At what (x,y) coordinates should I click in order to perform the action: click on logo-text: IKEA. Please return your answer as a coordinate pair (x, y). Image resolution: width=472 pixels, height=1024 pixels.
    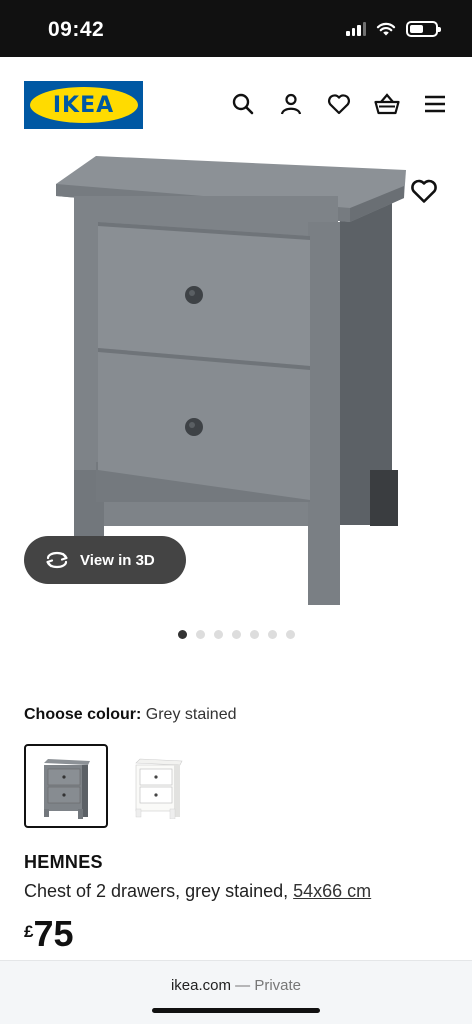
    Looking at the image, I should click on (83, 105).